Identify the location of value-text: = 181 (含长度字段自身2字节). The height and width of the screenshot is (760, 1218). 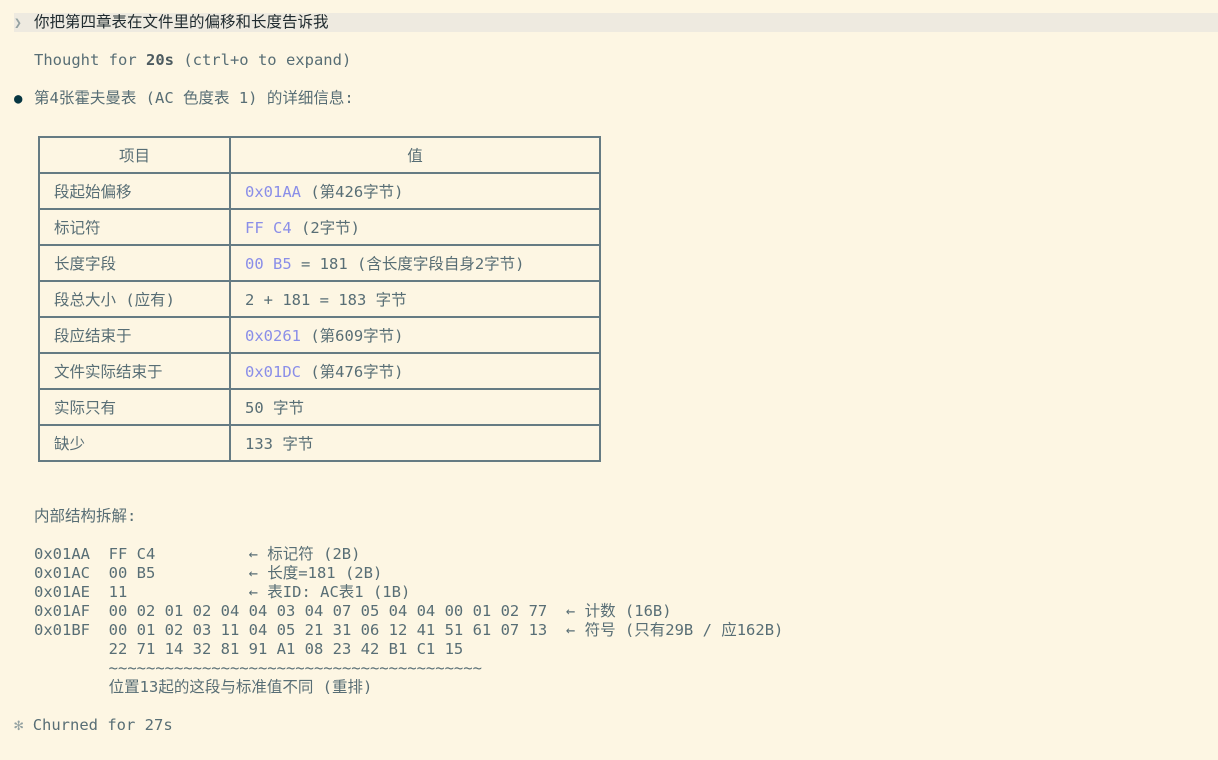
(408, 264).